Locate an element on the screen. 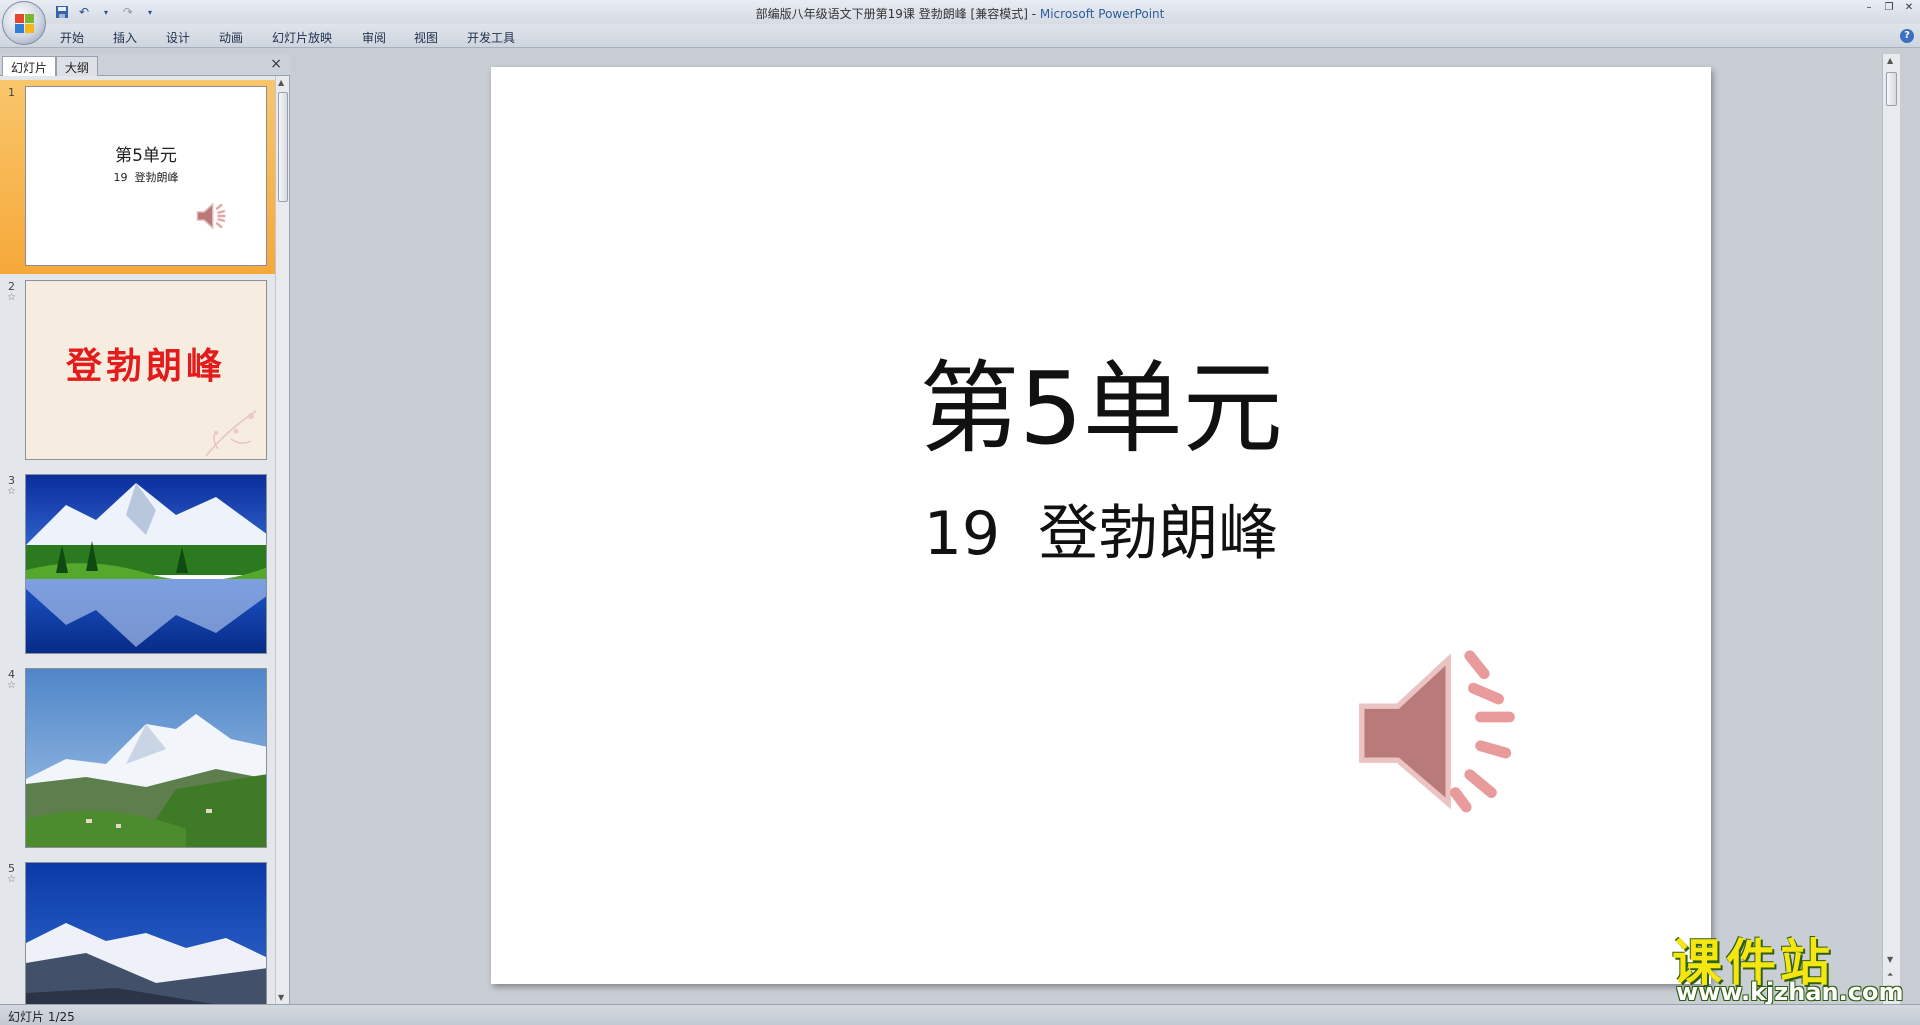  office-logo-icon is located at coordinates (25, 24).